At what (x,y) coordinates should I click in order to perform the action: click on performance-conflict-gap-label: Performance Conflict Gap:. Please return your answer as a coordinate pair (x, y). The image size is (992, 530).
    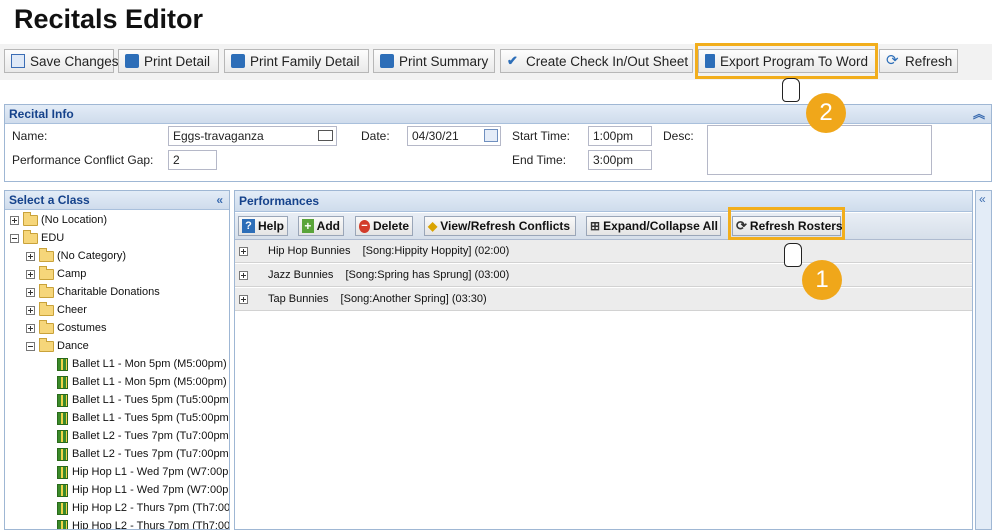
    Looking at the image, I should click on (82, 160).